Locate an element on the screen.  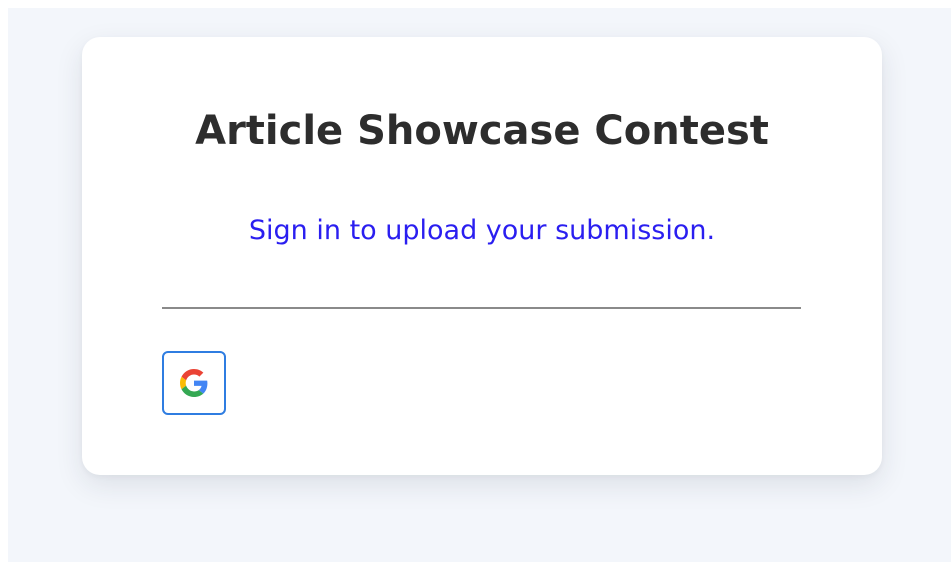
google-g-icon is located at coordinates (194, 383).